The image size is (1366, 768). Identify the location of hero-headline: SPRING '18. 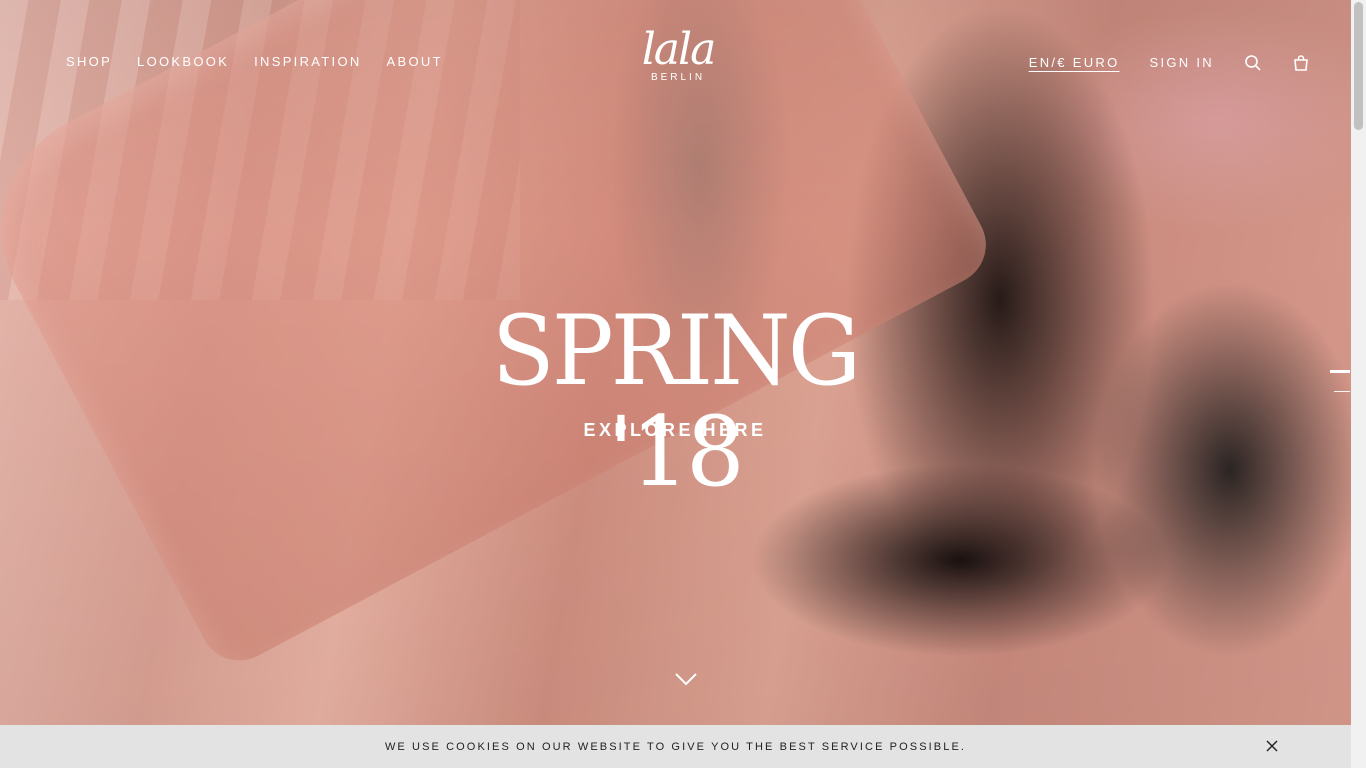
(676, 401).